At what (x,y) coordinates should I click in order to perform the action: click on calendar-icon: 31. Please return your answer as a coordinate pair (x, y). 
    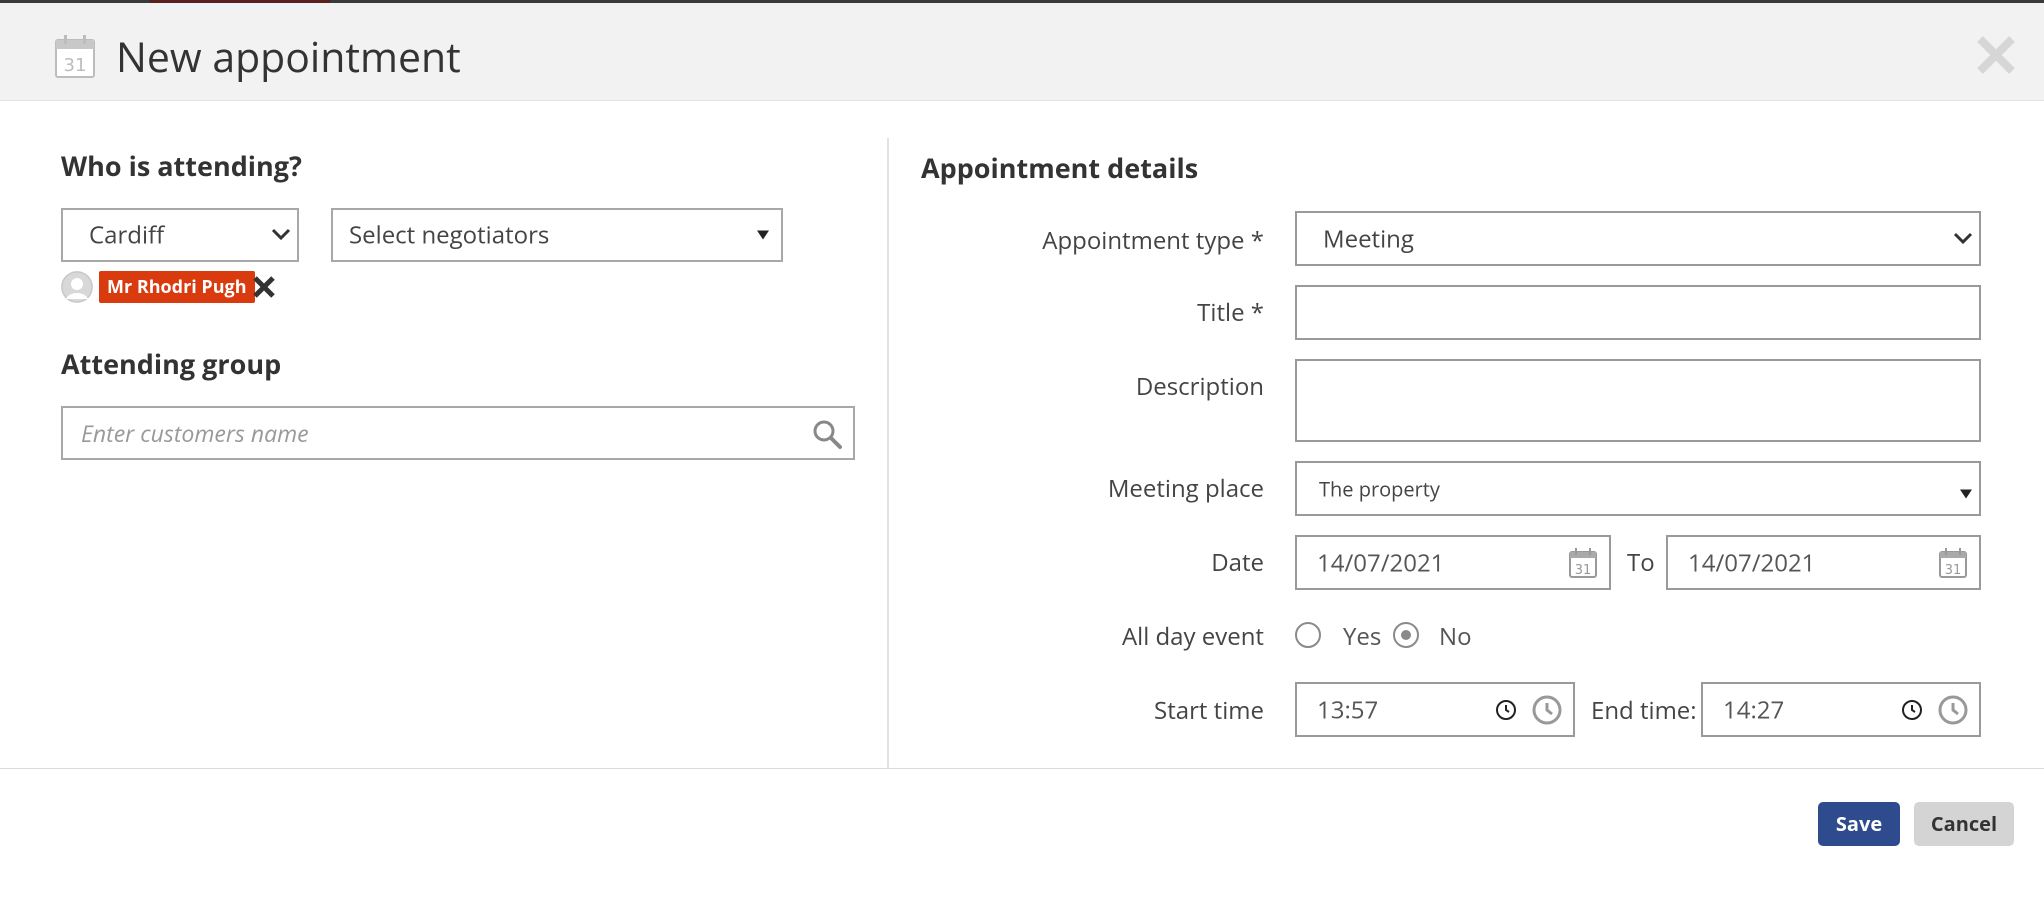
    Looking at the image, I should click on (75, 56).